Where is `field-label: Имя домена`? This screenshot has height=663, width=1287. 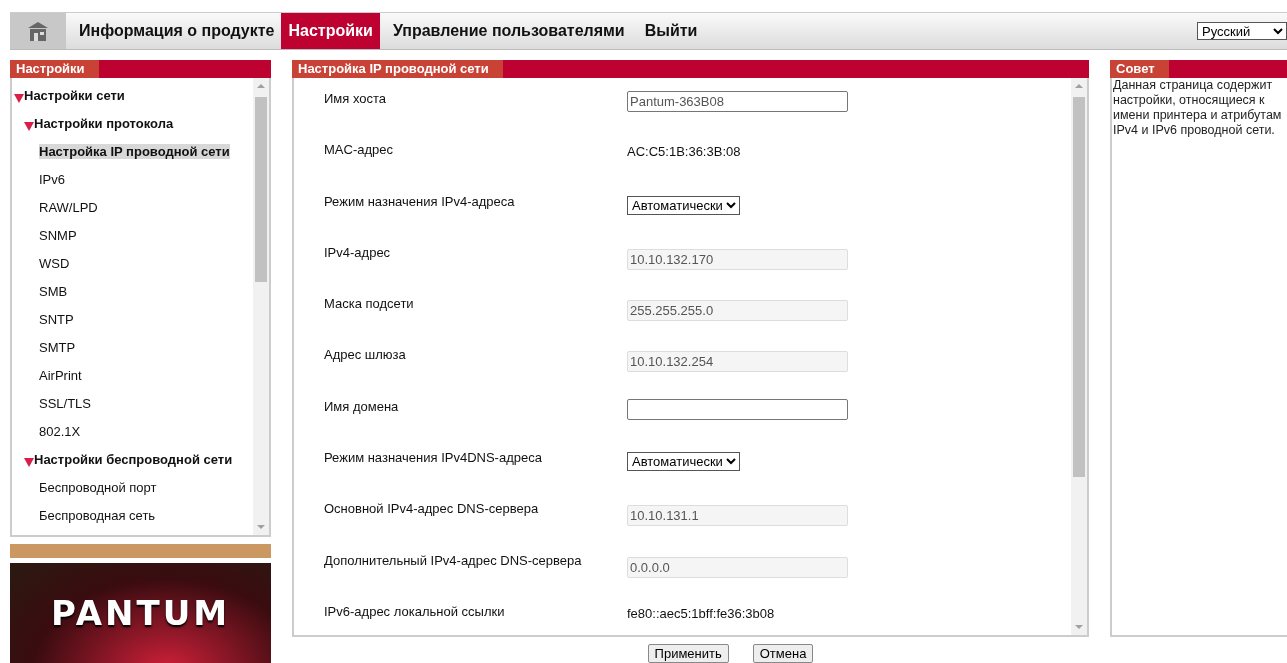 field-label: Имя домена is located at coordinates (362, 406).